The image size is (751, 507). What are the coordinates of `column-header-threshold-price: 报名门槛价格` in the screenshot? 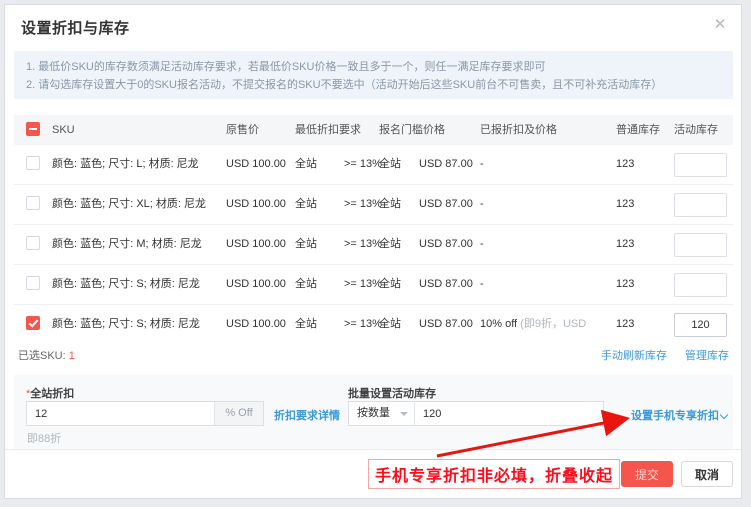 It's located at (412, 130).